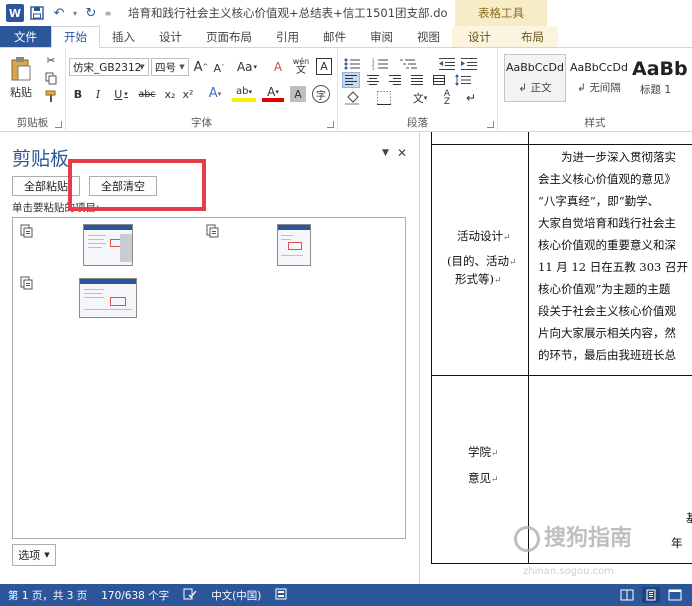 The image size is (692, 606). Describe the element at coordinates (354, 64) in the screenshot. I see `bullets-icon` at that location.